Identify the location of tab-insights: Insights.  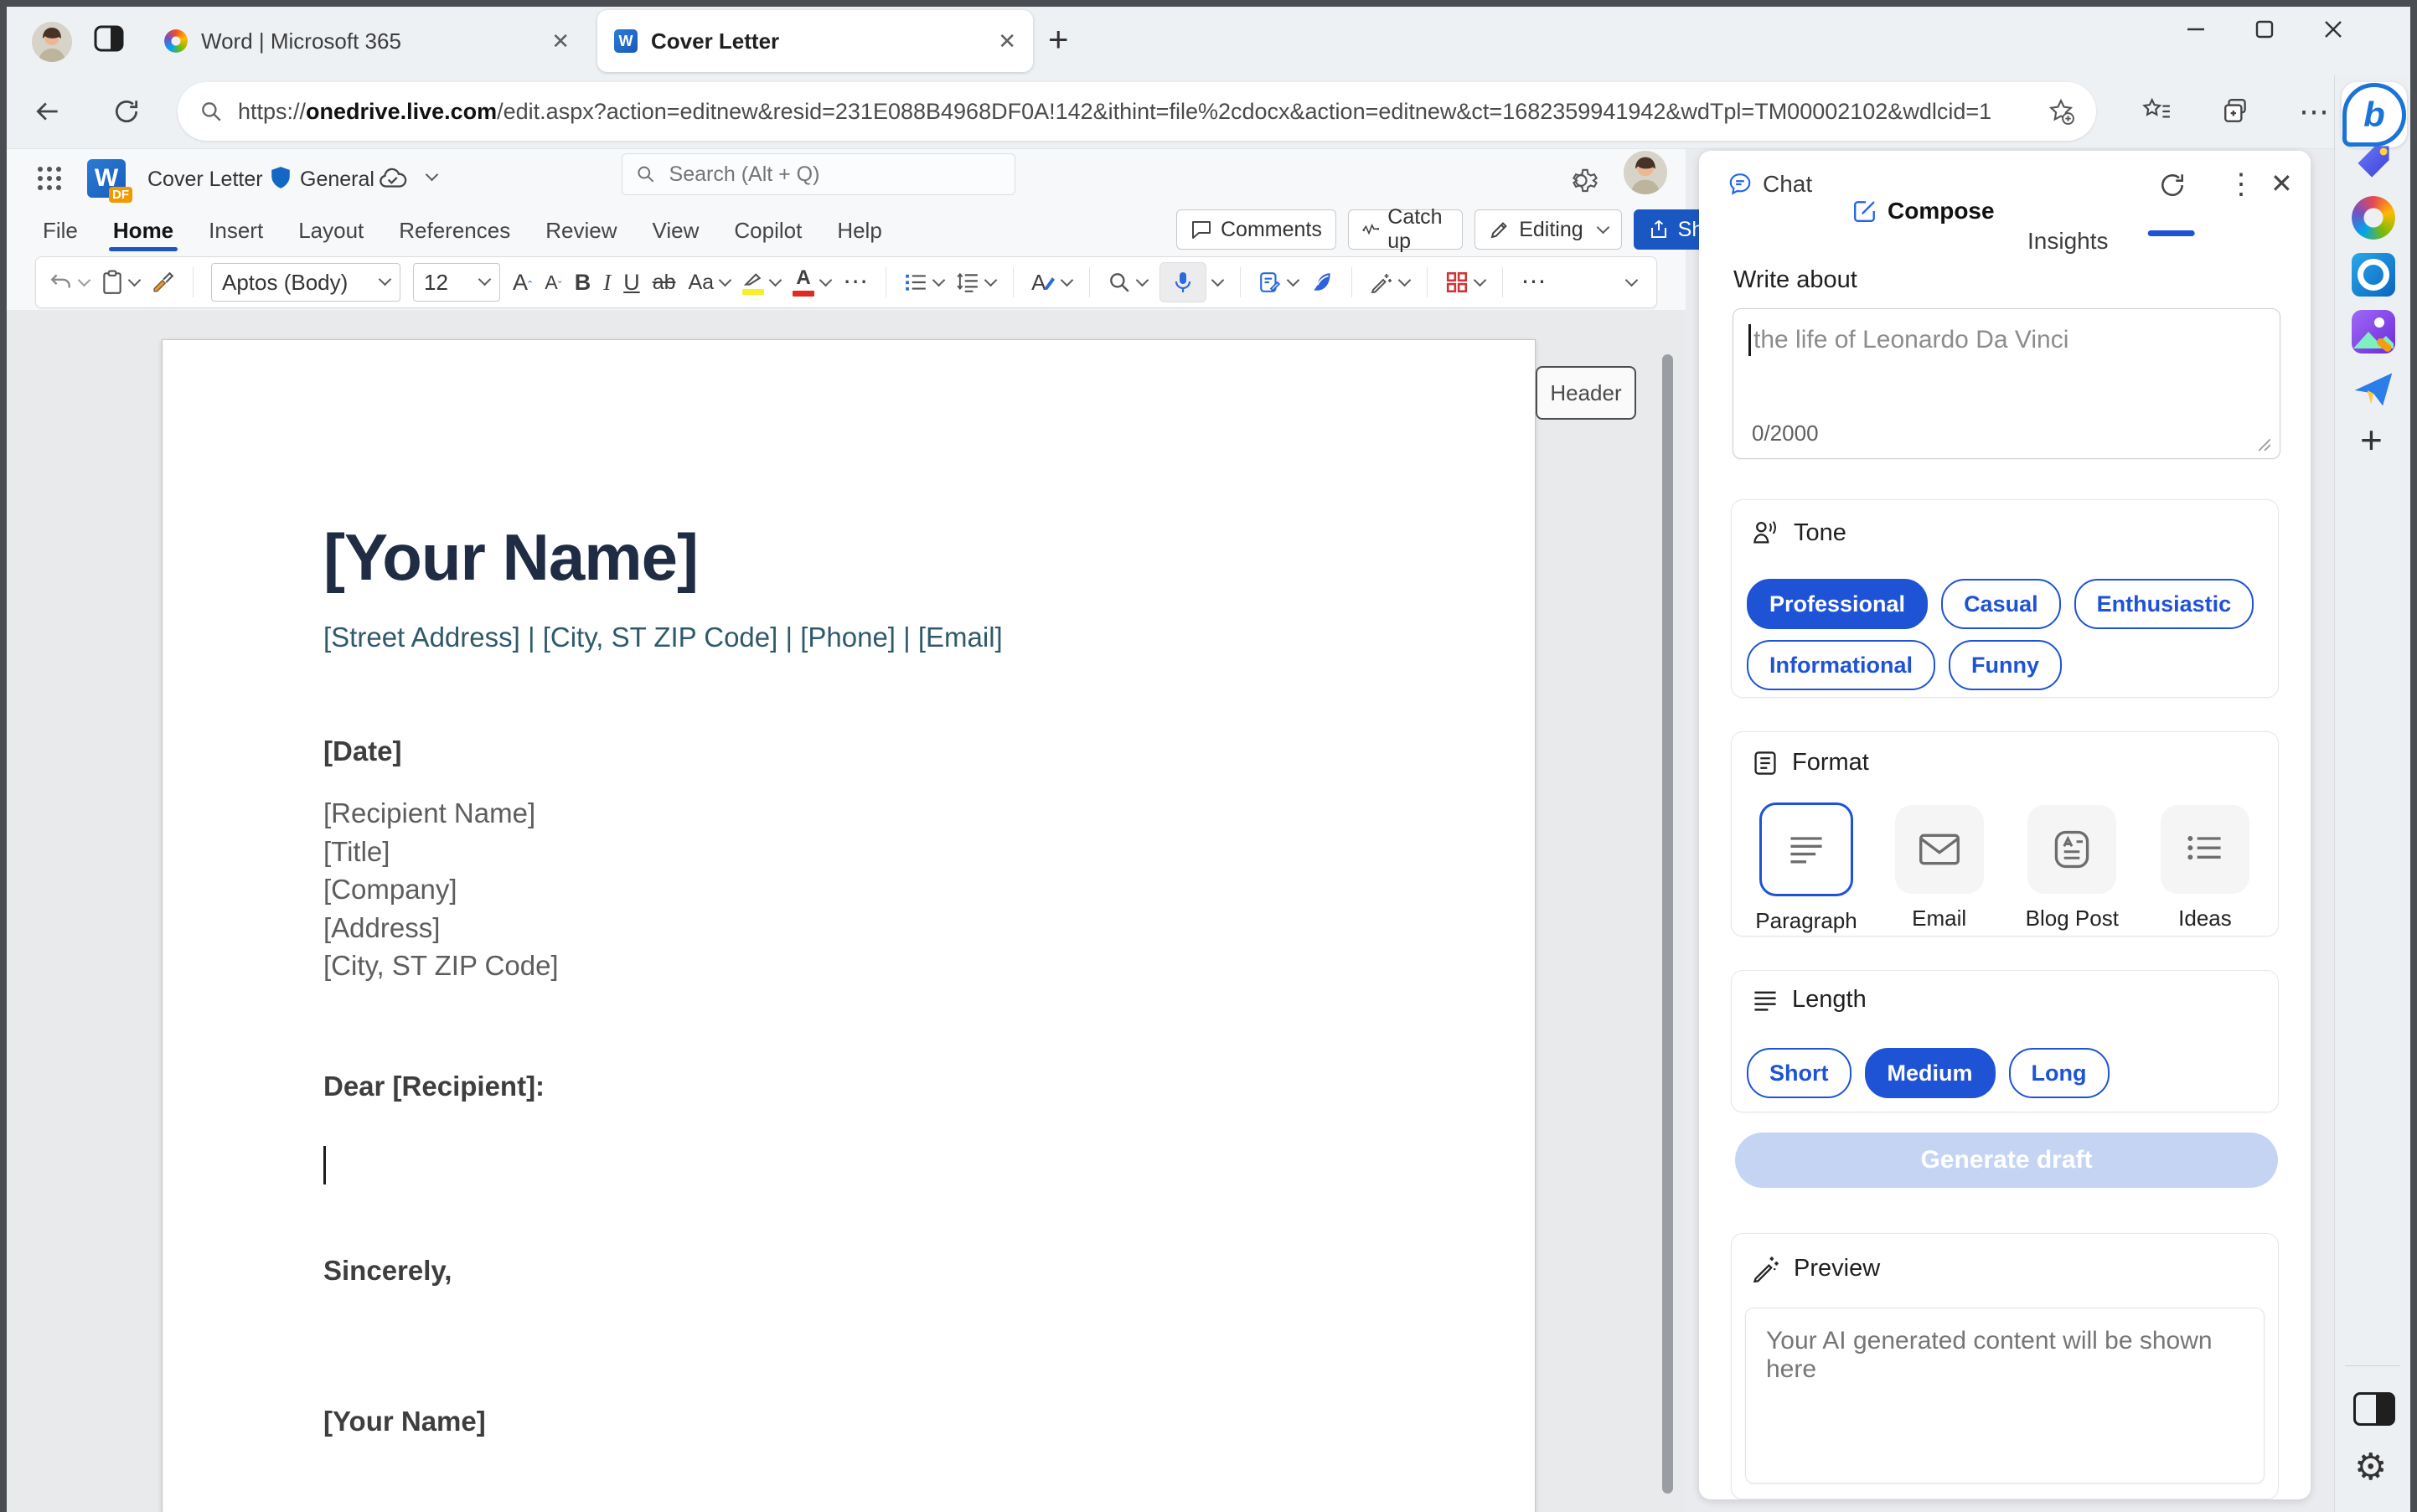
(2169, 241).